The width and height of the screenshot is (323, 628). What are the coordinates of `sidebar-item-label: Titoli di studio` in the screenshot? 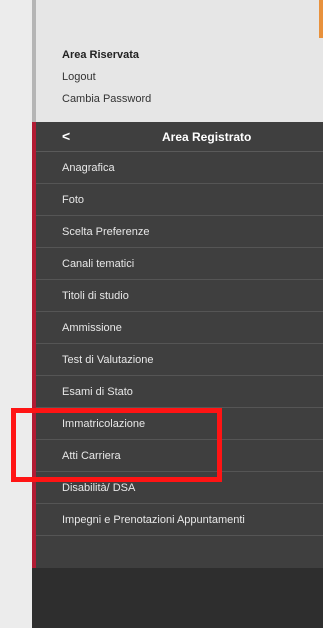 It's located at (95, 296).